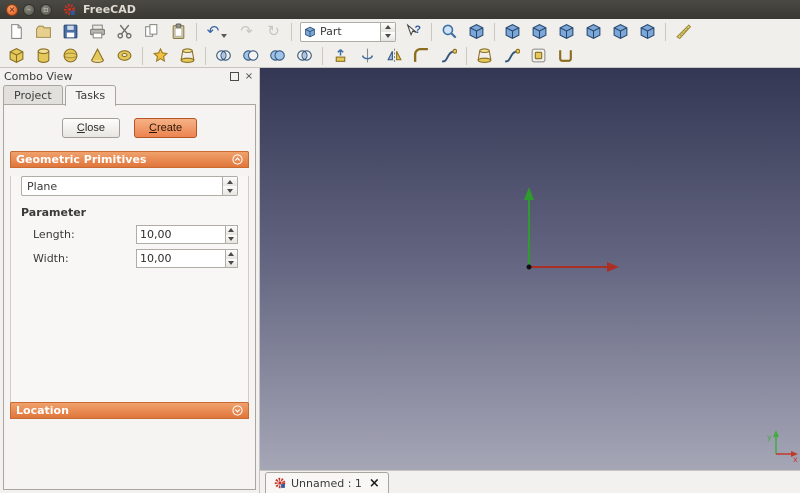 Image resolution: width=800 pixels, height=493 pixels. What do you see at coordinates (166, 128) in the screenshot?
I see `task-create-button: Create` at bounding box center [166, 128].